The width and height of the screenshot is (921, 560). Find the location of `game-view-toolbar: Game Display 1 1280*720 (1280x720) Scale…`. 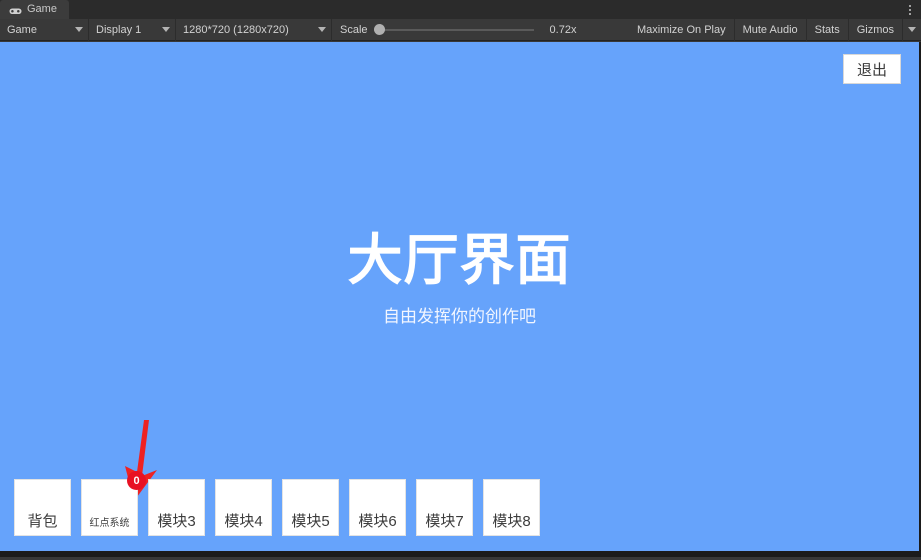

game-view-toolbar: Game Display 1 1280*720 (1280x720) Scale… is located at coordinates (460, 29).